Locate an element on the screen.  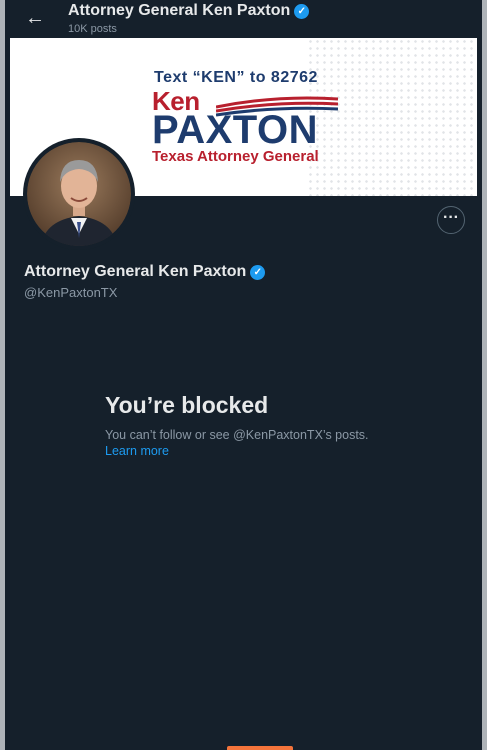
profile-handle: @KenPaxtonTX is located at coordinates (71, 292).